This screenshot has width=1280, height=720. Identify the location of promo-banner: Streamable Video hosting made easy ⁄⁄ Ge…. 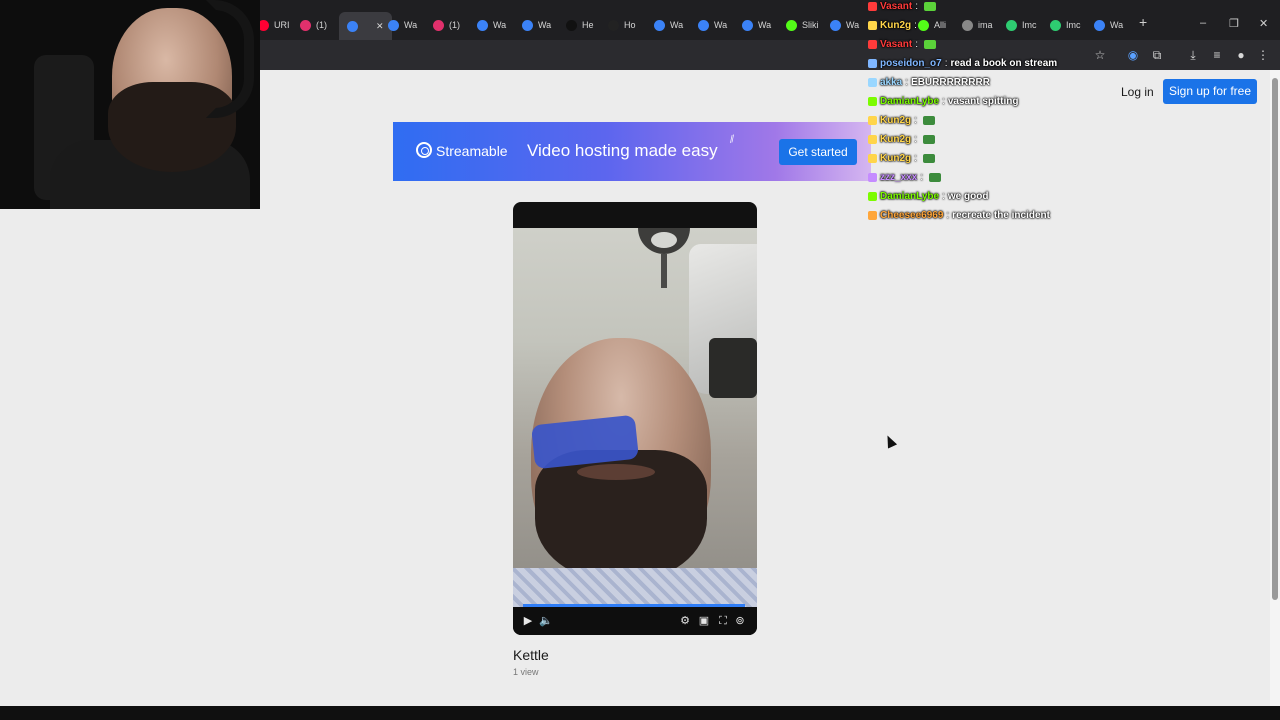
(632, 151).